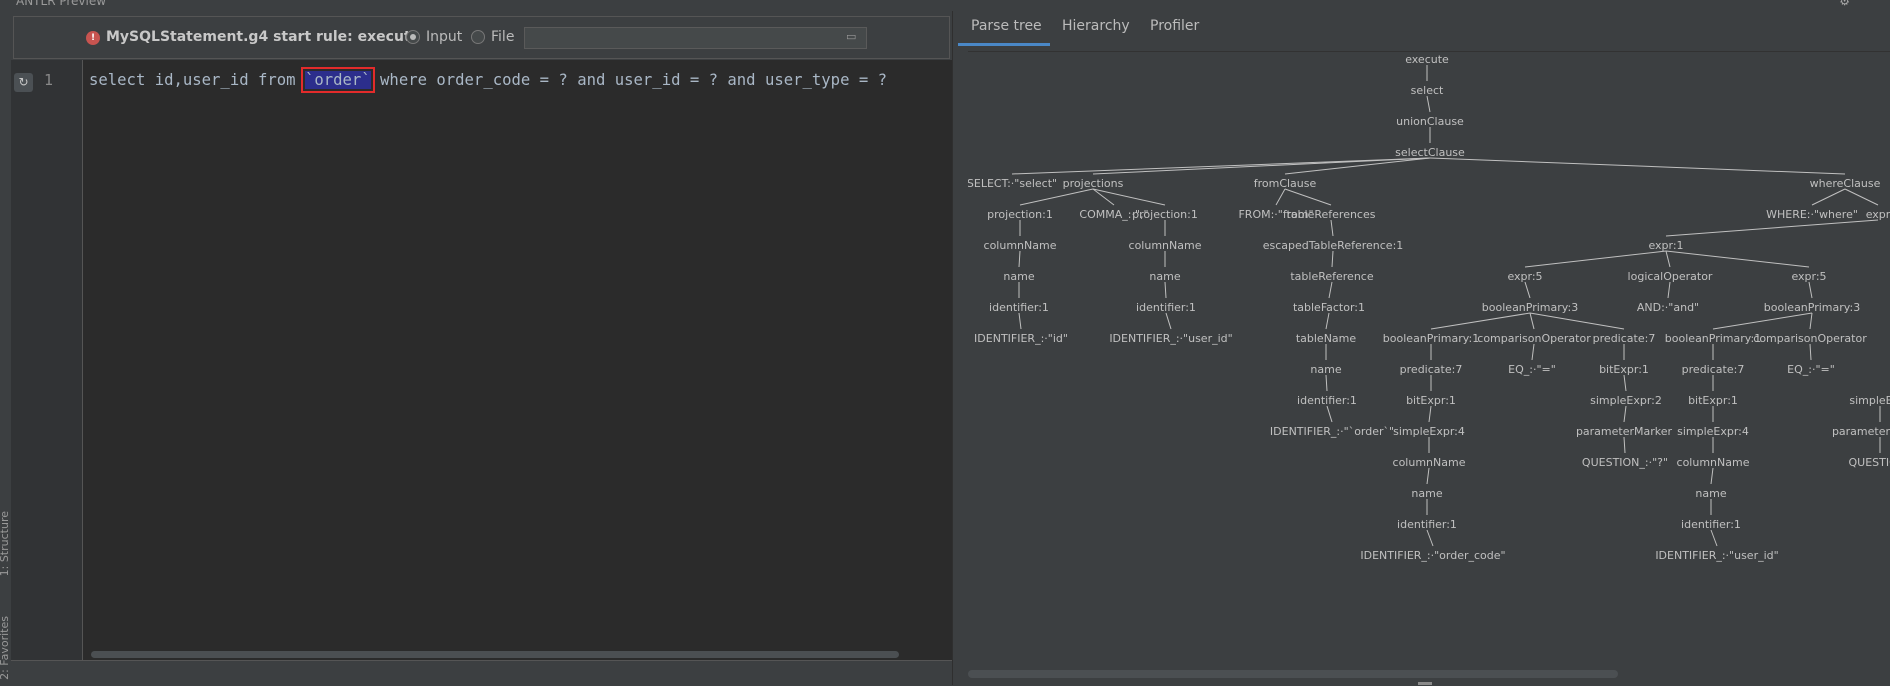 The height and width of the screenshot is (686, 1890). What do you see at coordinates (1430, 121) in the screenshot?
I see `tree-node: unionClause` at bounding box center [1430, 121].